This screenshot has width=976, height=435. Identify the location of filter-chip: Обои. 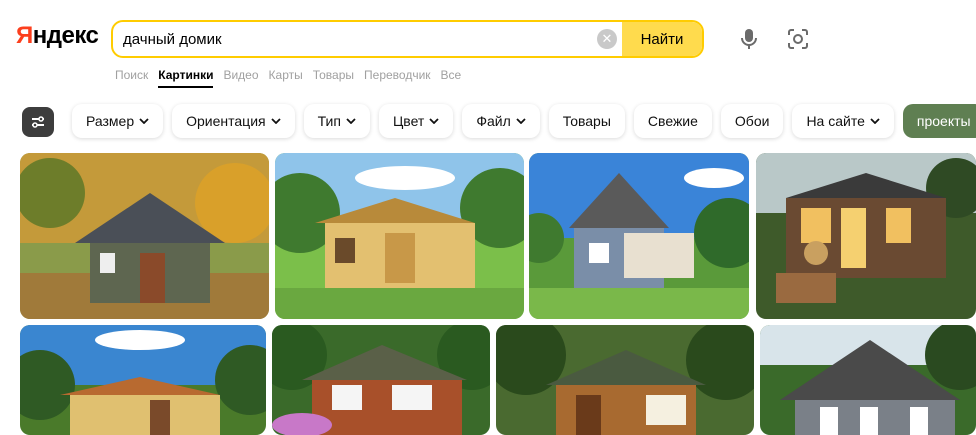
(752, 121).